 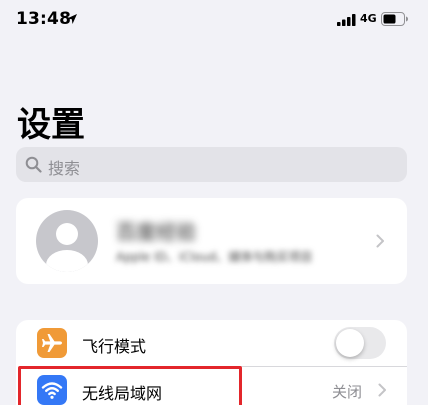 I want to click on battery-icon, so click(x=394, y=19).